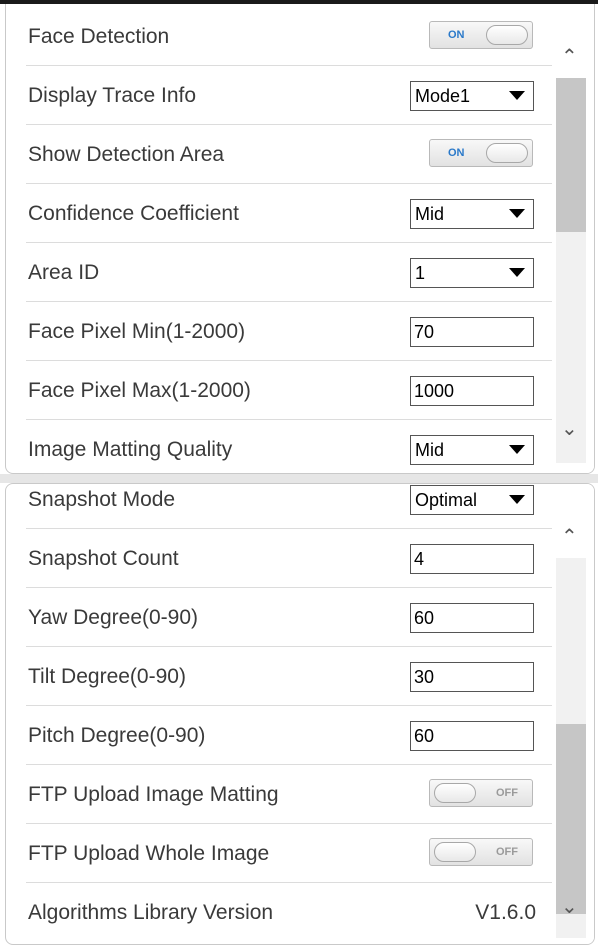  What do you see at coordinates (99, 36) in the screenshot?
I see `setting-label: Face Detection` at bounding box center [99, 36].